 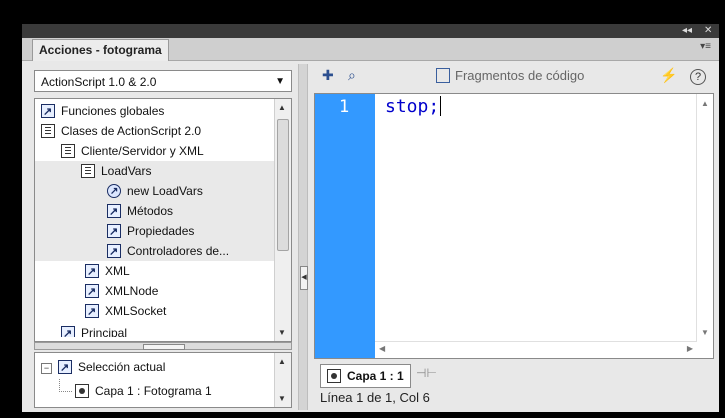 What do you see at coordinates (328, 75) in the screenshot?
I see `add-item-icon: ✚` at bounding box center [328, 75].